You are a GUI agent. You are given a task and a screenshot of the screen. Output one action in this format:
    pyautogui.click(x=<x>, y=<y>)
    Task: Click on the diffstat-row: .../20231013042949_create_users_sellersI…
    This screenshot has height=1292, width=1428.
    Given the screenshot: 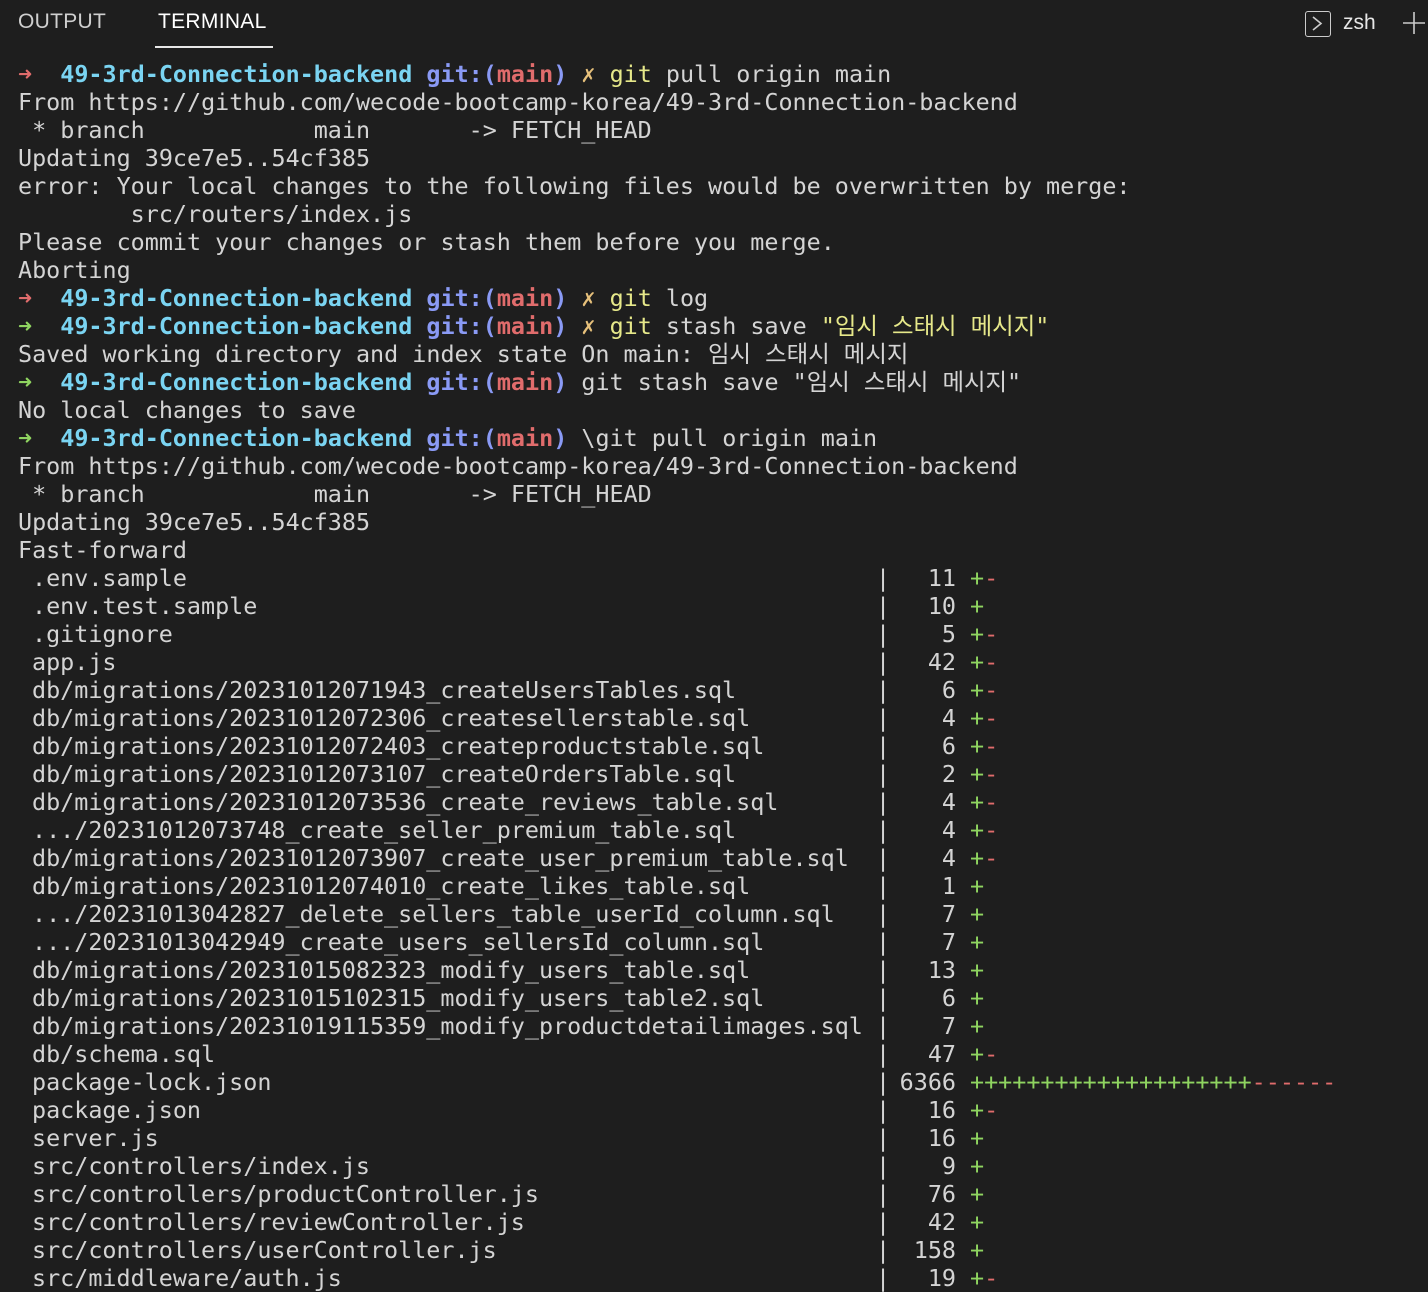 What is the action you would take?
    pyautogui.click(x=718, y=942)
    